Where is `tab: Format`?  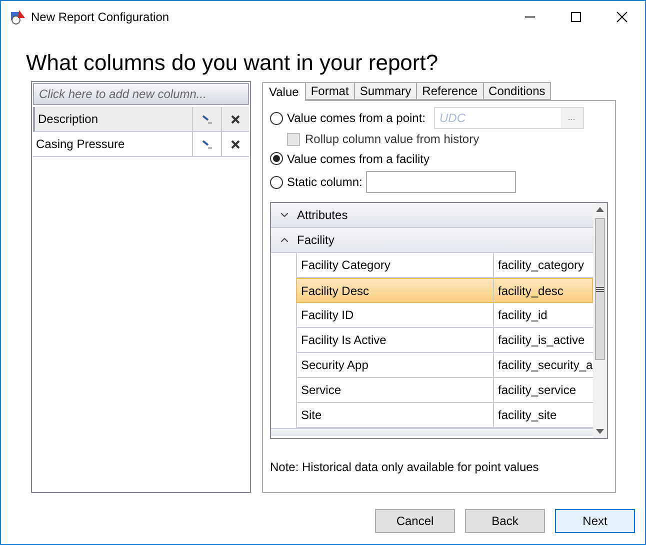
tab: Format is located at coordinates (330, 91).